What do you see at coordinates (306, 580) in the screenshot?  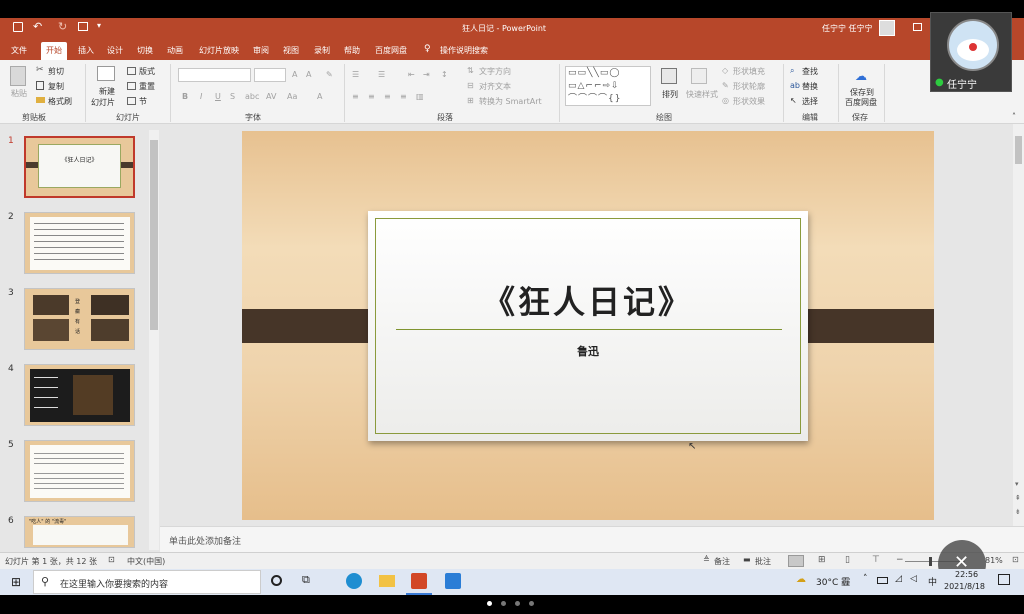 I see `task-view-icon: ⧉` at bounding box center [306, 580].